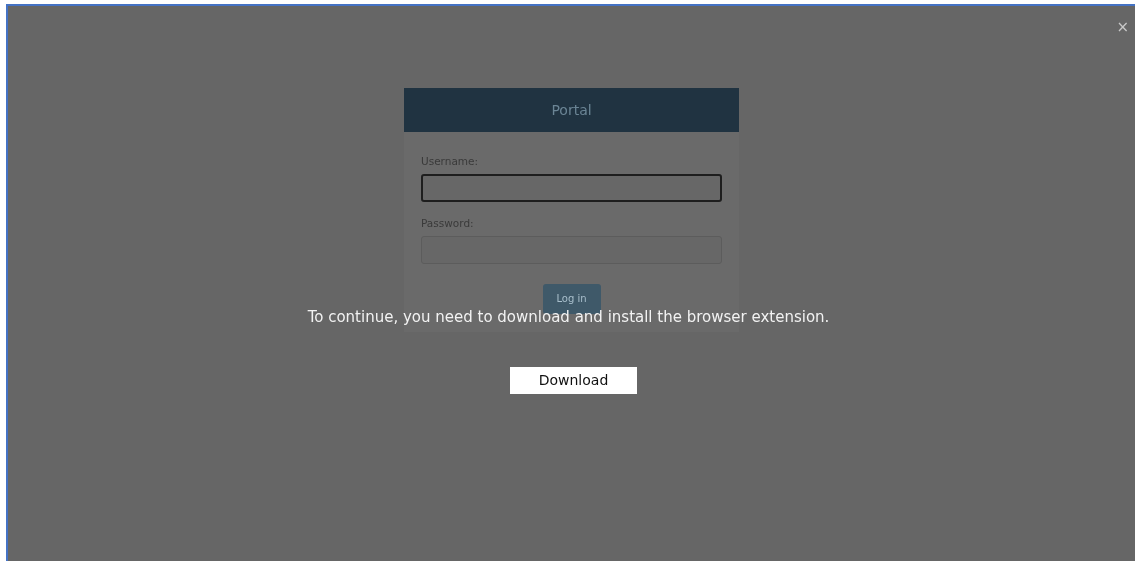 The image size is (1135, 561). What do you see at coordinates (573, 380) in the screenshot?
I see `download-button: Download` at bounding box center [573, 380].